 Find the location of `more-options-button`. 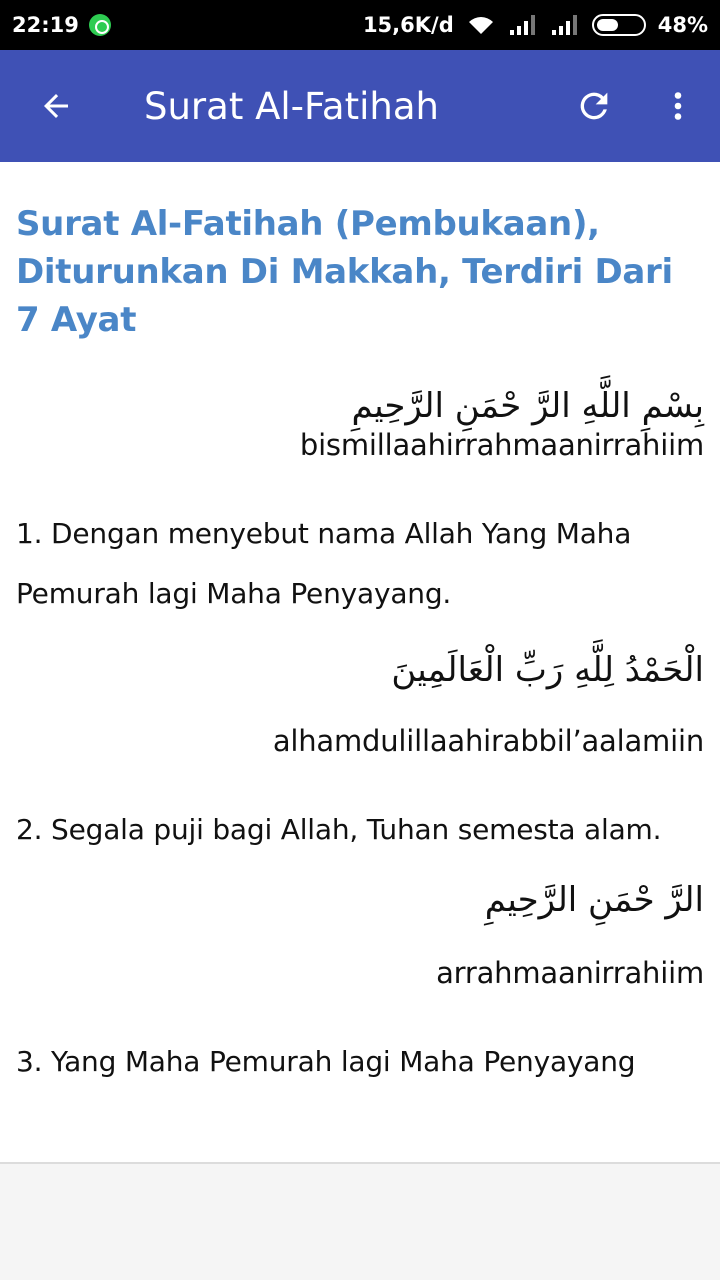

more-options-button is located at coordinates (678, 106).